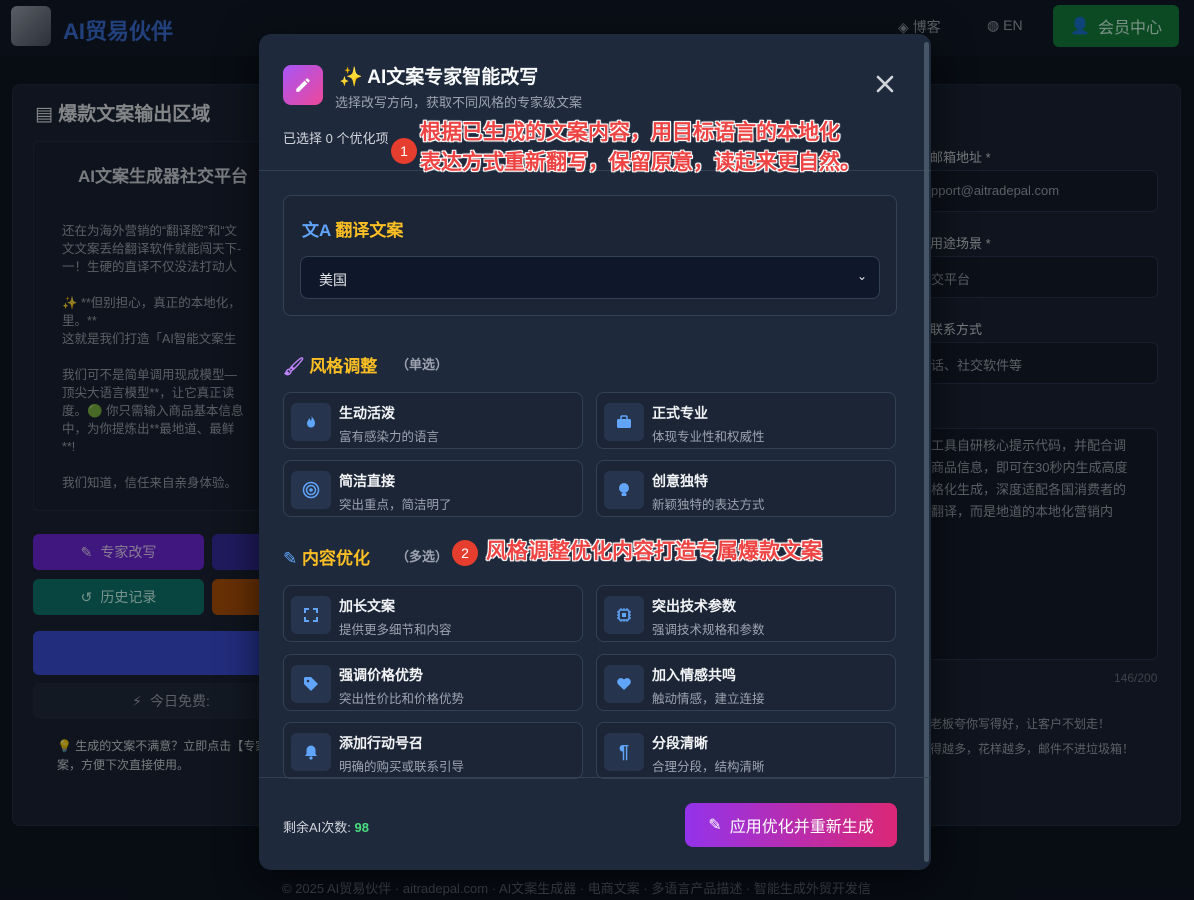 Image resolution: width=1194 pixels, height=900 pixels. I want to click on bell-icon, so click(311, 752).